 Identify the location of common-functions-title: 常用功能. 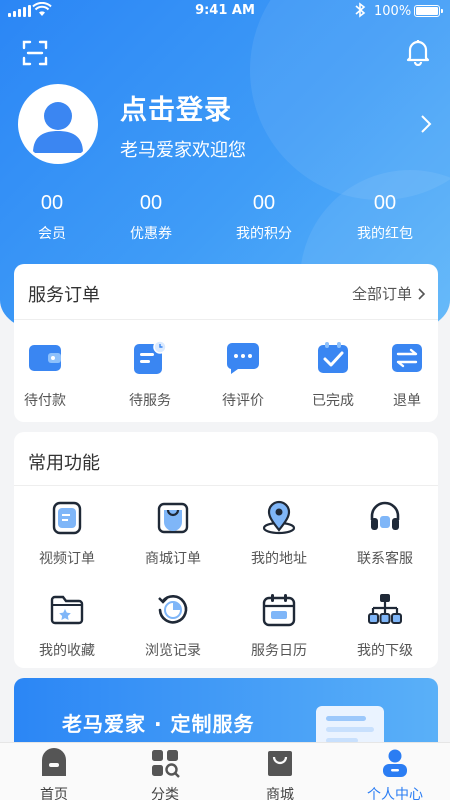
(64, 463).